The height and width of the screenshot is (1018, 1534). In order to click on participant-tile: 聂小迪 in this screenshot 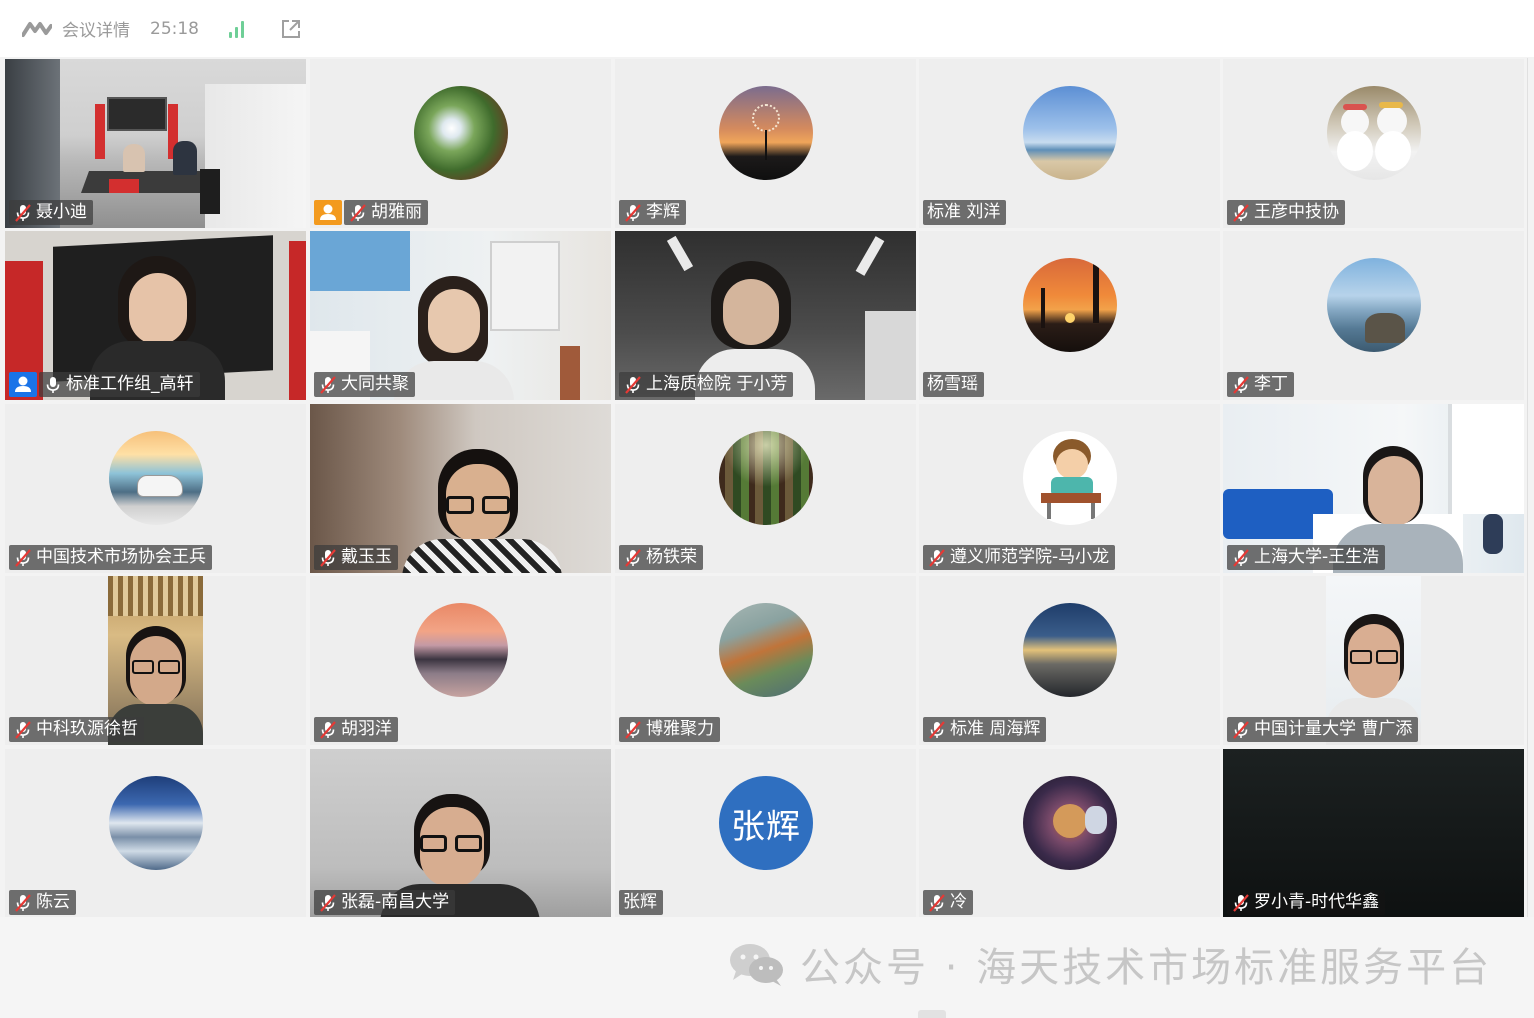, I will do `click(155, 143)`.